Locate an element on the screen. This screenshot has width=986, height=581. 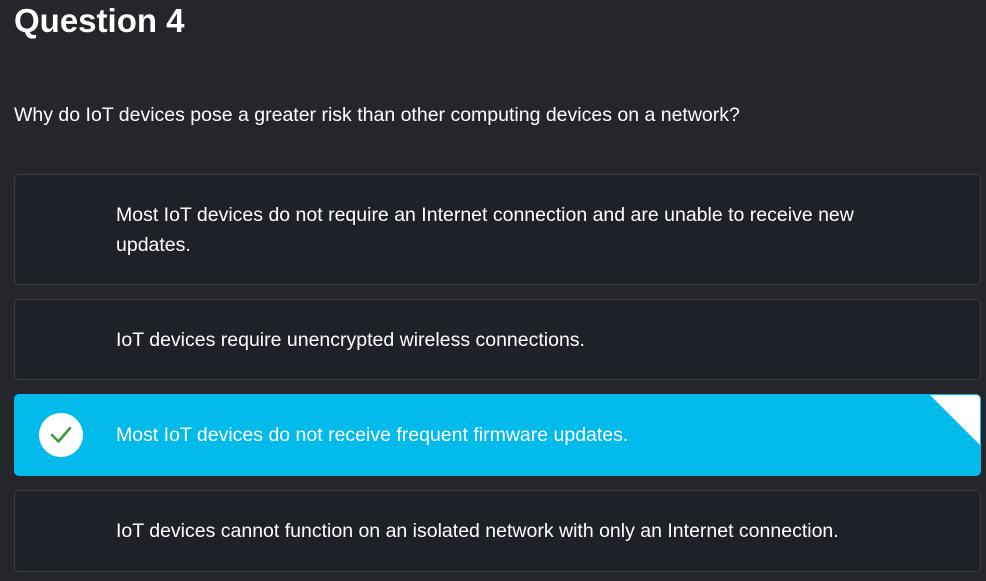
question-title: Question 4 is located at coordinates (99, 20).